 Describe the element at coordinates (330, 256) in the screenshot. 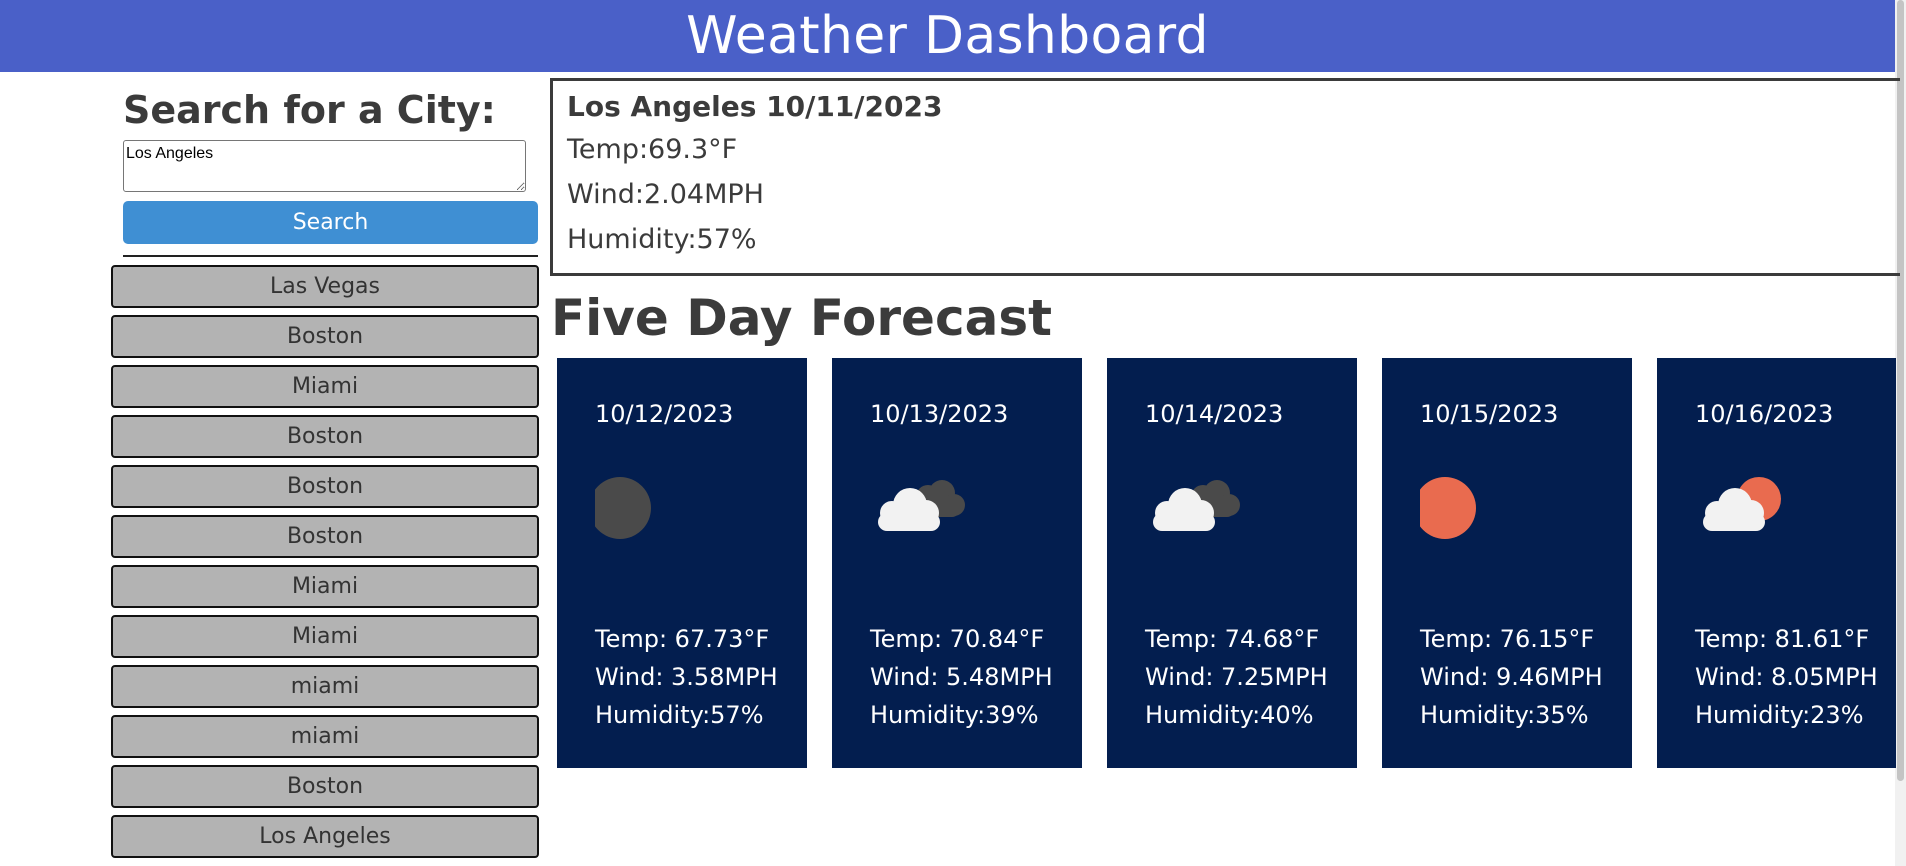

I see `sidebar-divider` at that location.